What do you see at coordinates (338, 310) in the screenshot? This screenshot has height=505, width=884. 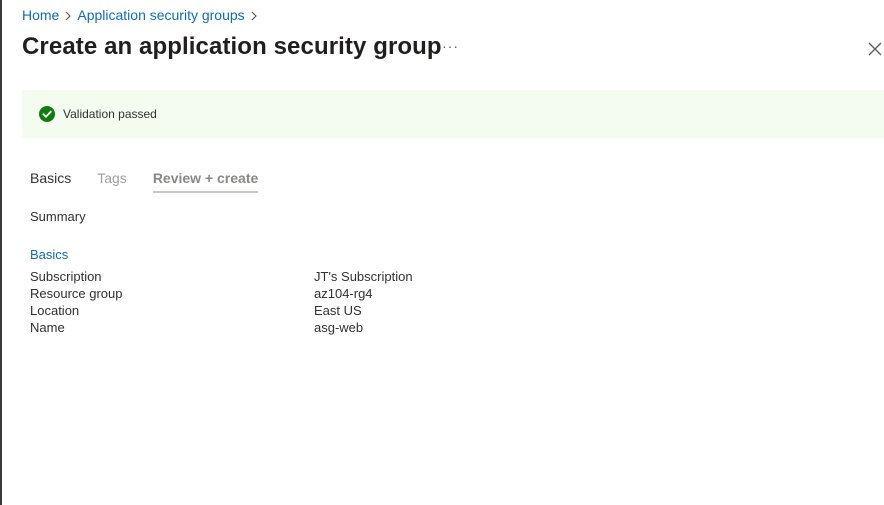 I see `row-value: East US` at bounding box center [338, 310].